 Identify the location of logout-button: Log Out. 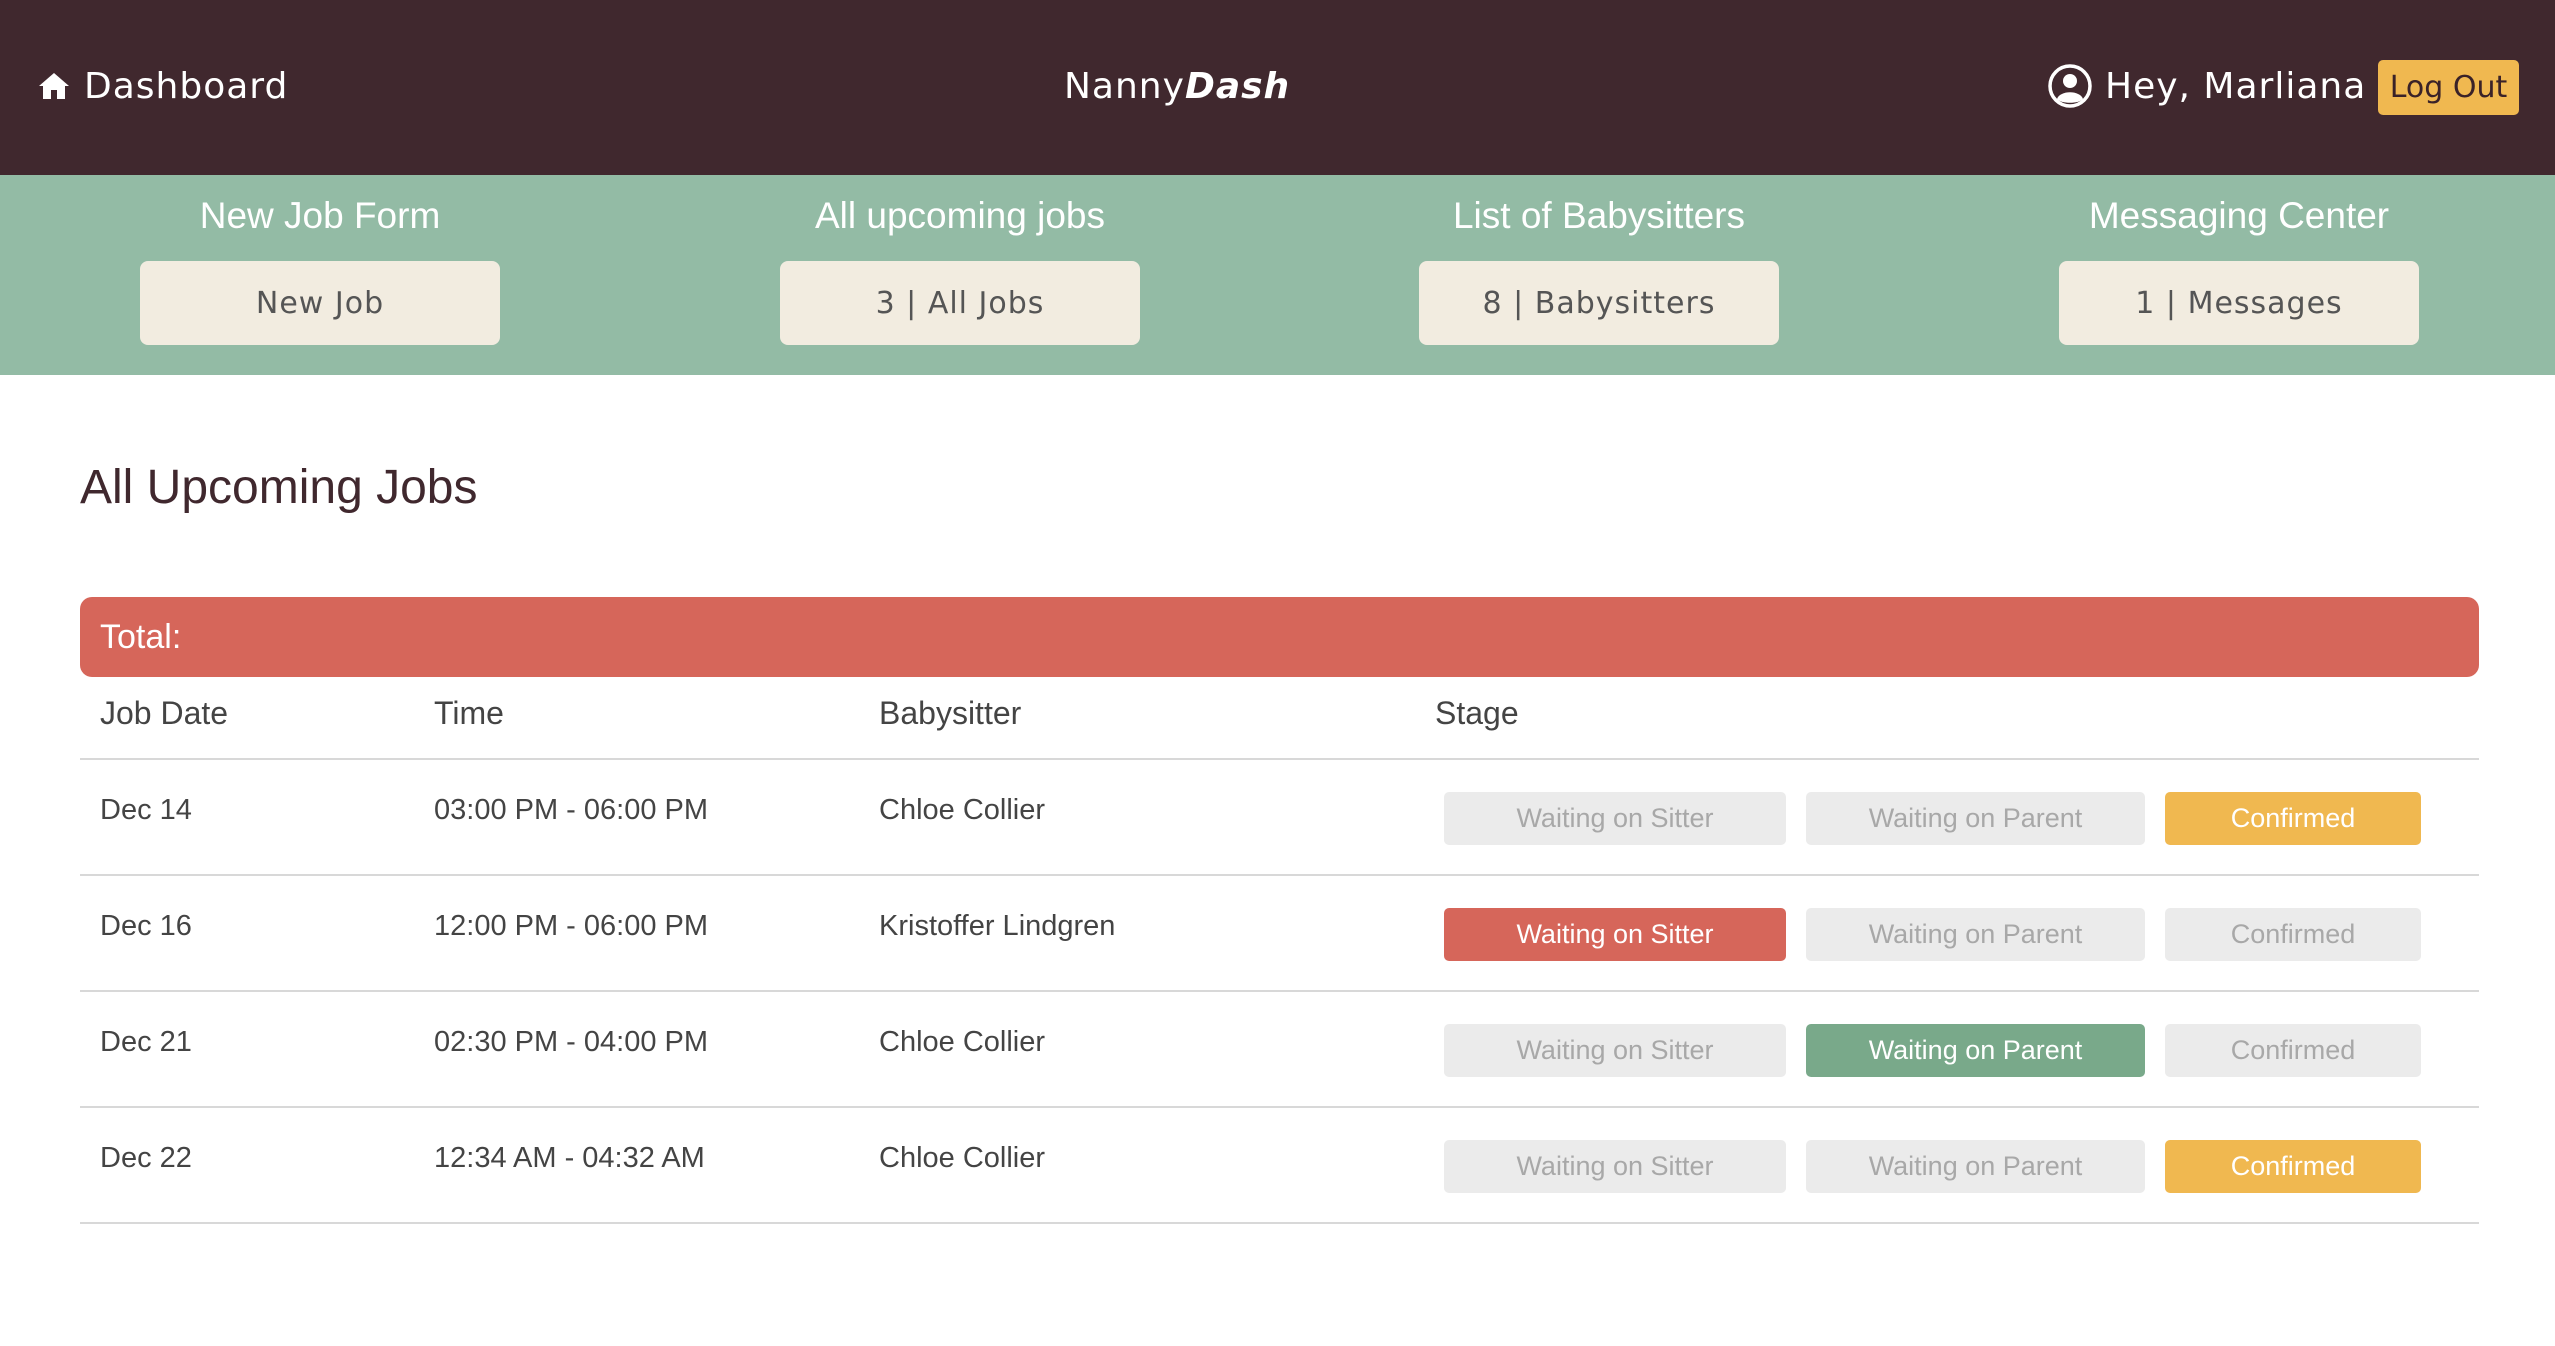
(2448, 87).